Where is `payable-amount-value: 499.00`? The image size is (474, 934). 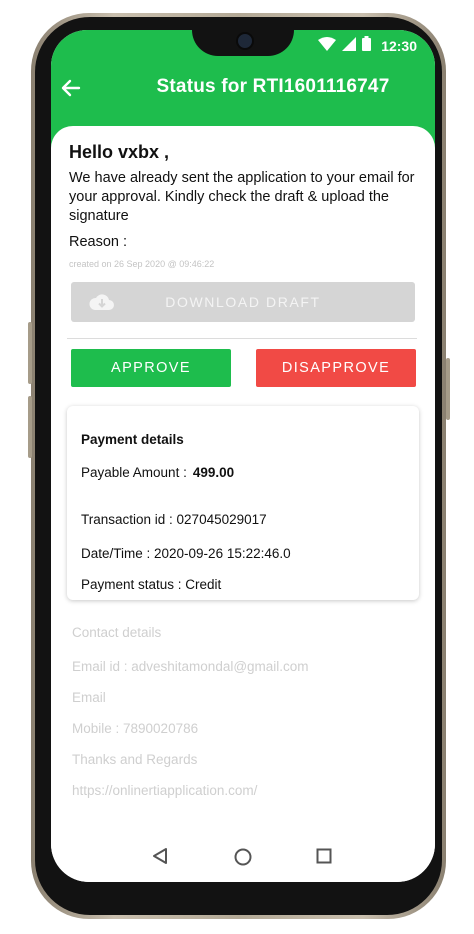 payable-amount-value: 499.00 is located at coordinates (213, 472).